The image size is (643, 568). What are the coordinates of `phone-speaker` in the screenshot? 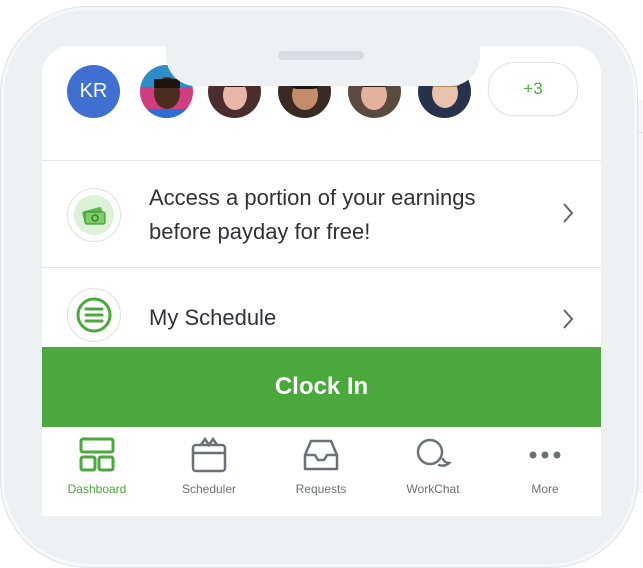 It's located at (321, 55).